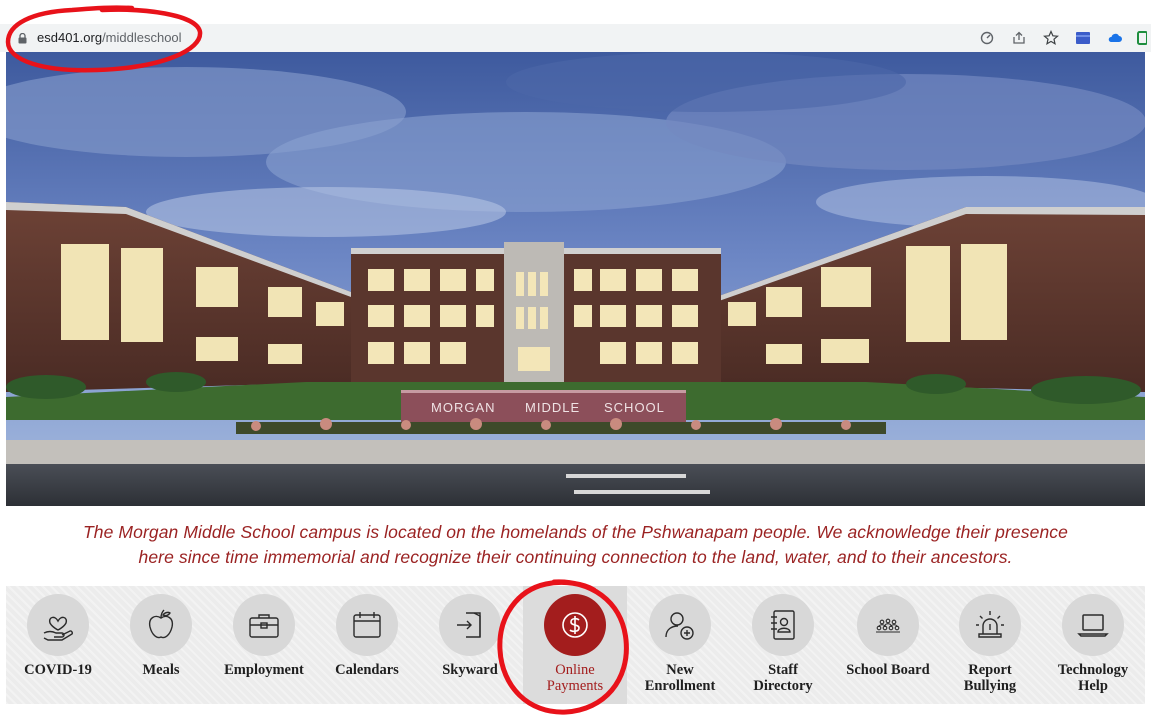 This screenshot has height=717, width=1151. I want to click on sign-word: SCHOOL, so click(634, 407).